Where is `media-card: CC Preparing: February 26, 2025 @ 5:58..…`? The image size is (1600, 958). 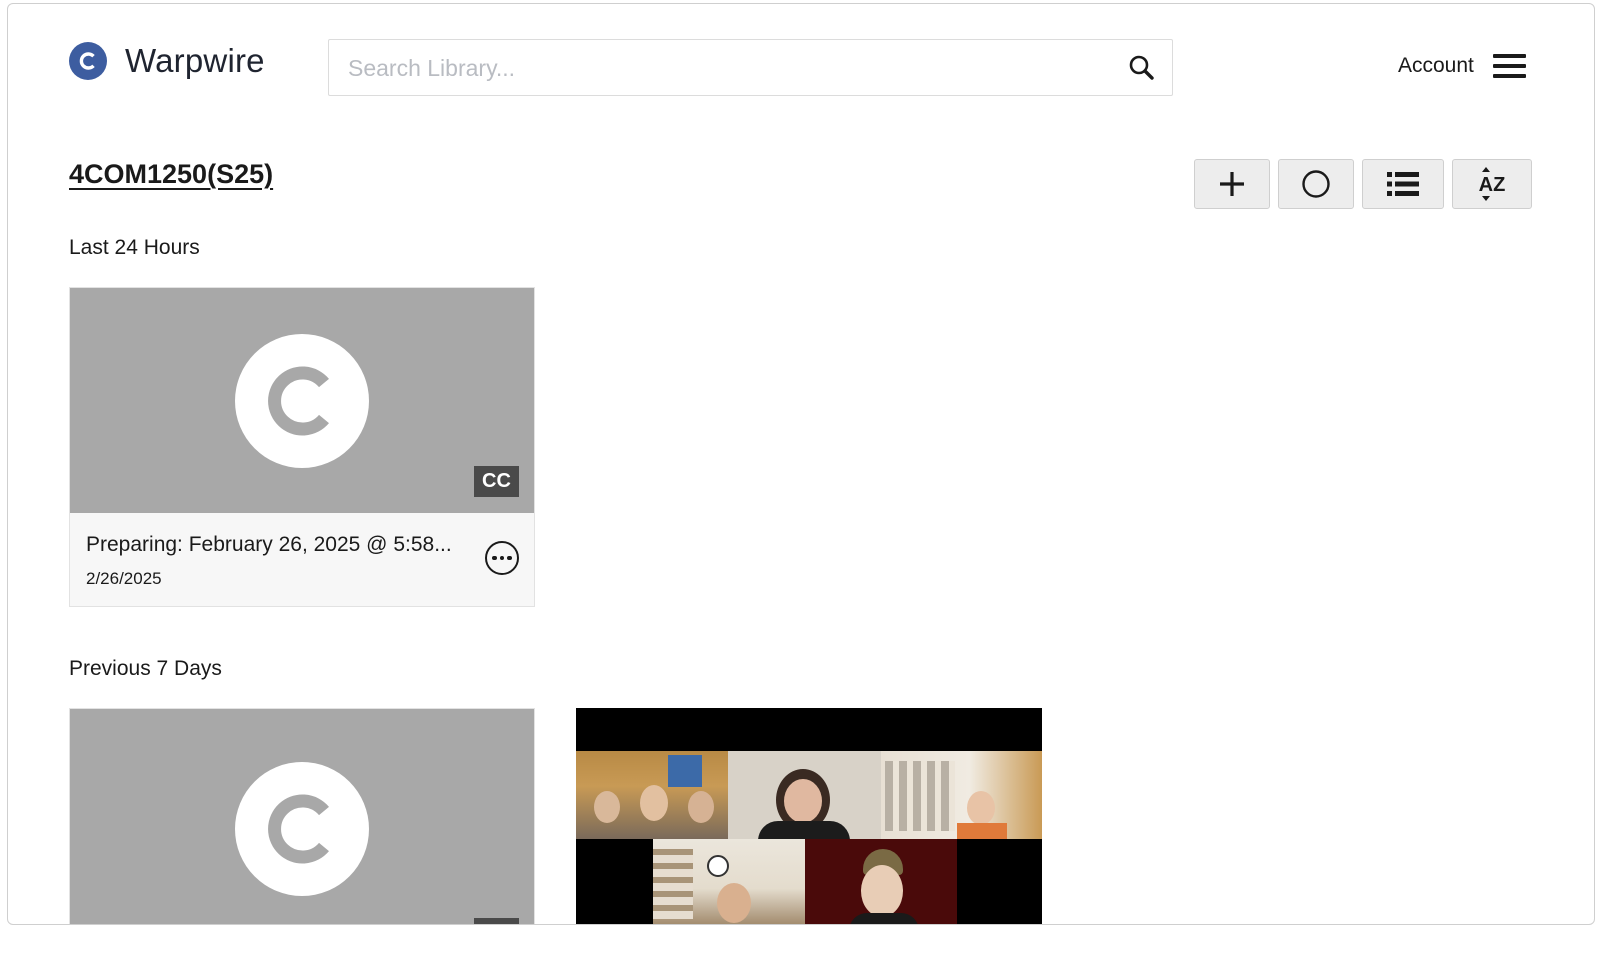 media-card: CC Preparing: February 26, 2025 @ 5:58..… is located at coordinates (302, 447).